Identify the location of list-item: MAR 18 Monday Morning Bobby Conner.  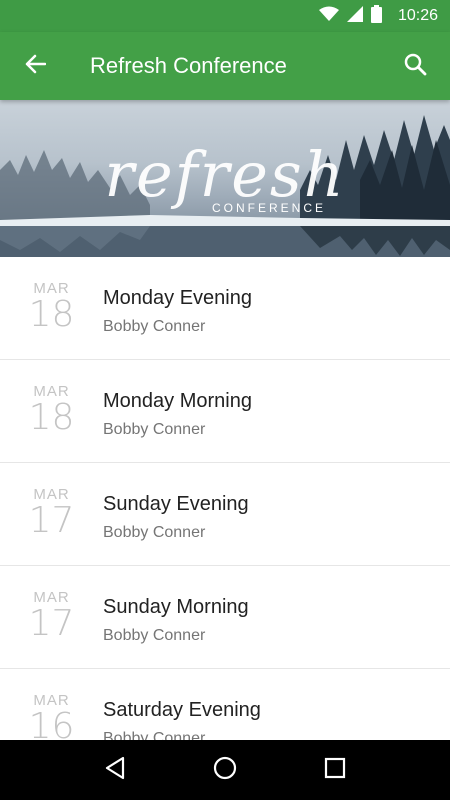
(225, 411).